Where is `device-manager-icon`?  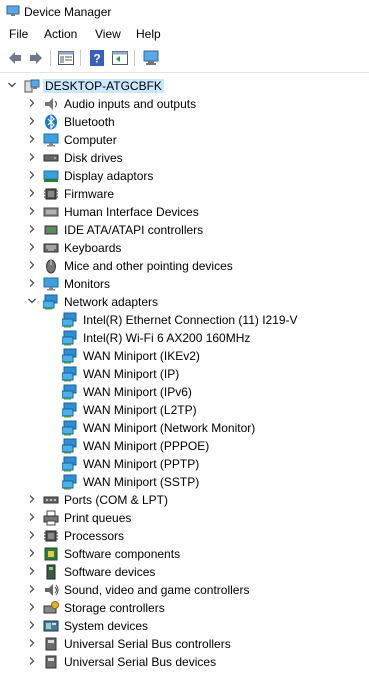 device-manager-icon is located at coordinates (13, 10).